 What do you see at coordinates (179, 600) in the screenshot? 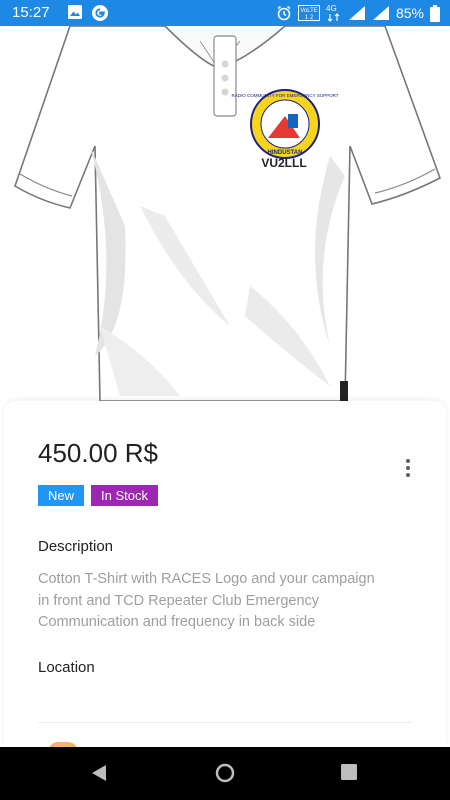
I see `description-line: in front and TCD Repeater Club Emergency` at bounding box center [179, 600].